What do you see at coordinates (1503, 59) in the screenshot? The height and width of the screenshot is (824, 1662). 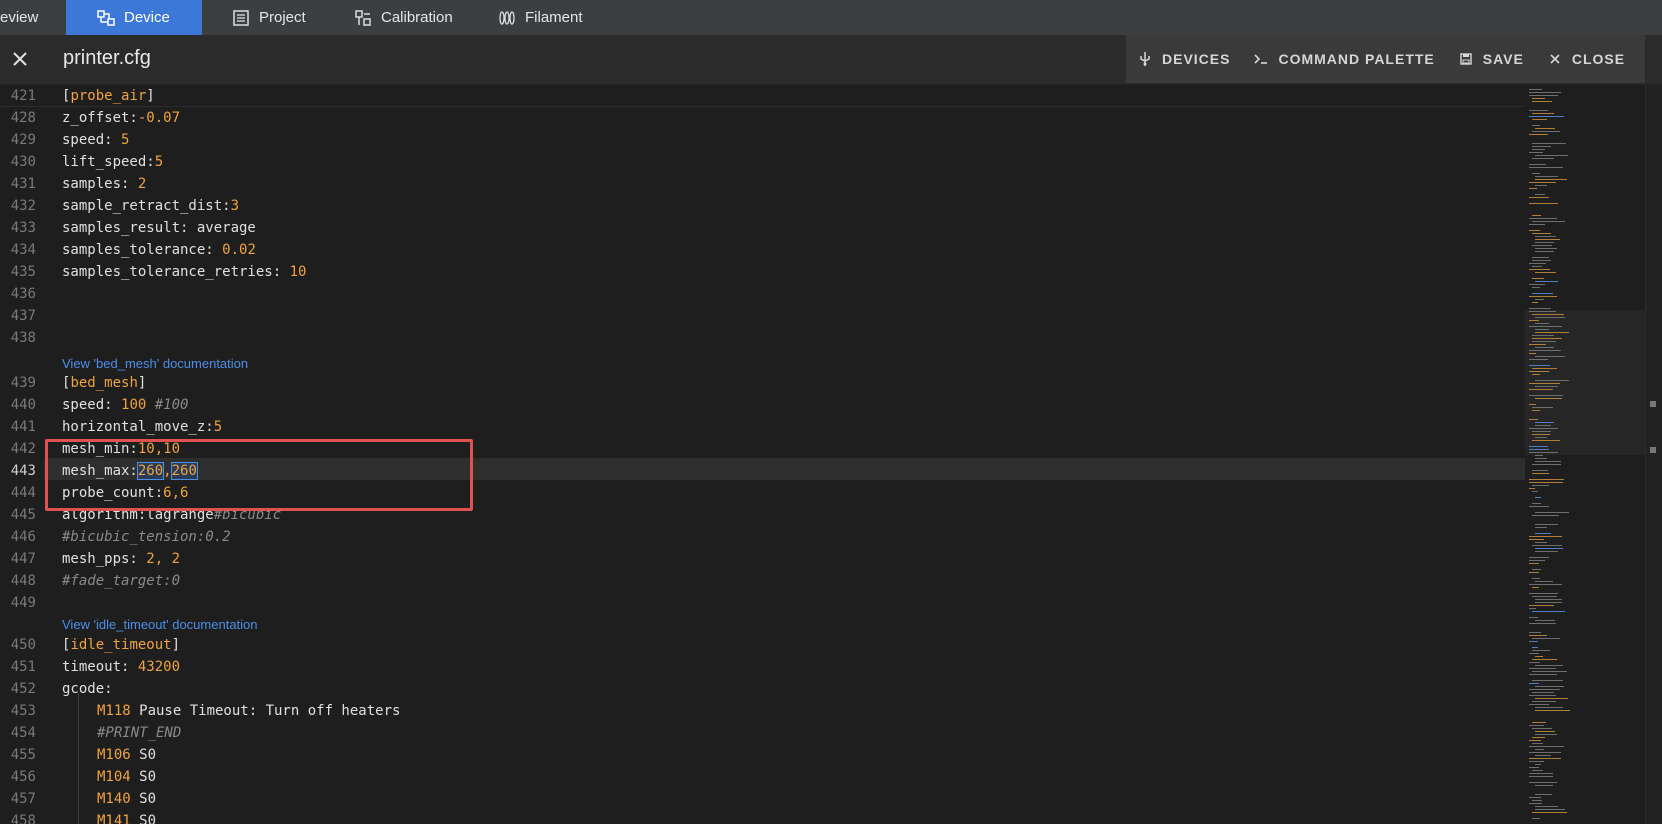 I see `save-label: SAVE` at bounding box center [1503, 59].